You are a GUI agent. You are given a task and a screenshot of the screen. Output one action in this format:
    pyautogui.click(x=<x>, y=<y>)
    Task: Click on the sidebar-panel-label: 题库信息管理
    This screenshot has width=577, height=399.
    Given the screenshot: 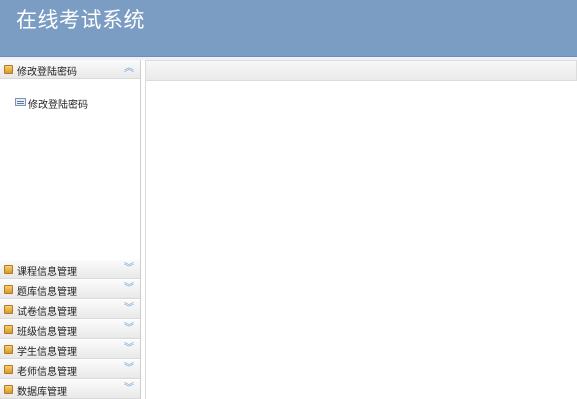 What is the action you would take?
    pyautogui.click(x=47, y=292)
    